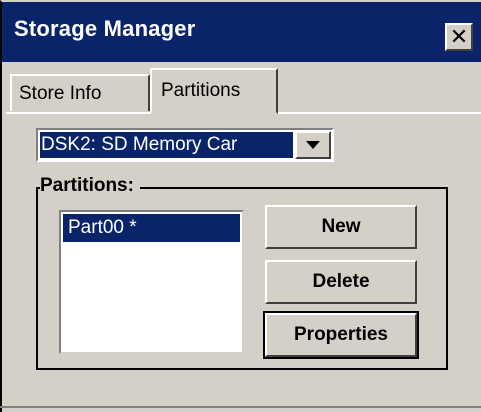 The height and width of the screenshot is (412, 481). What do you see at coordinates (166, 145) in the screenshot?
I see `store-select-value: DSK2: SD Memory Car` at bounding box center [166, 145].